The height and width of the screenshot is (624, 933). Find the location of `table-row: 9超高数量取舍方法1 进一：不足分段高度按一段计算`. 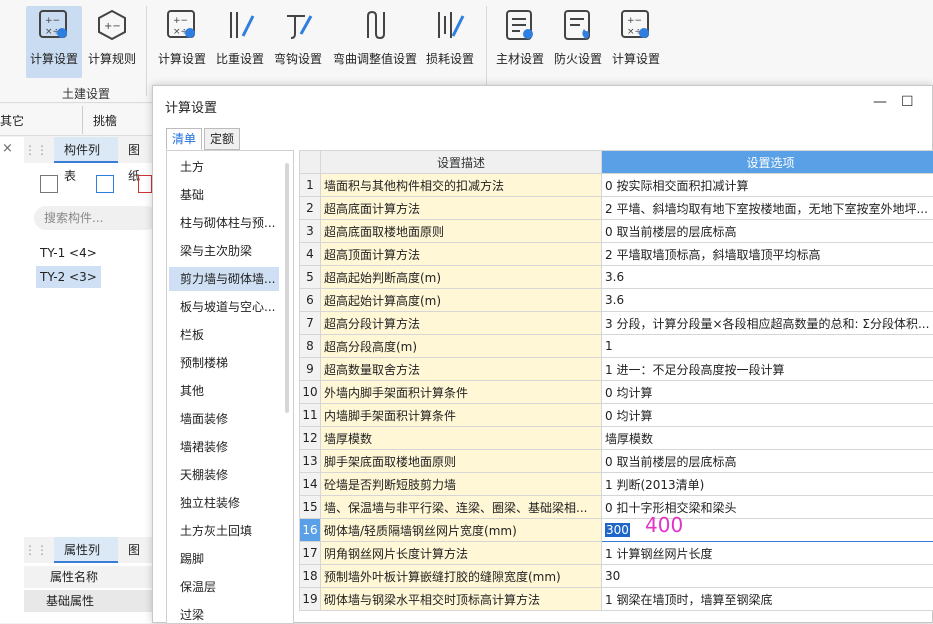

table-row: 9超高数量取舍方法1 进一：不足分段高度按一段计算 is located at coordinates (616, 369).